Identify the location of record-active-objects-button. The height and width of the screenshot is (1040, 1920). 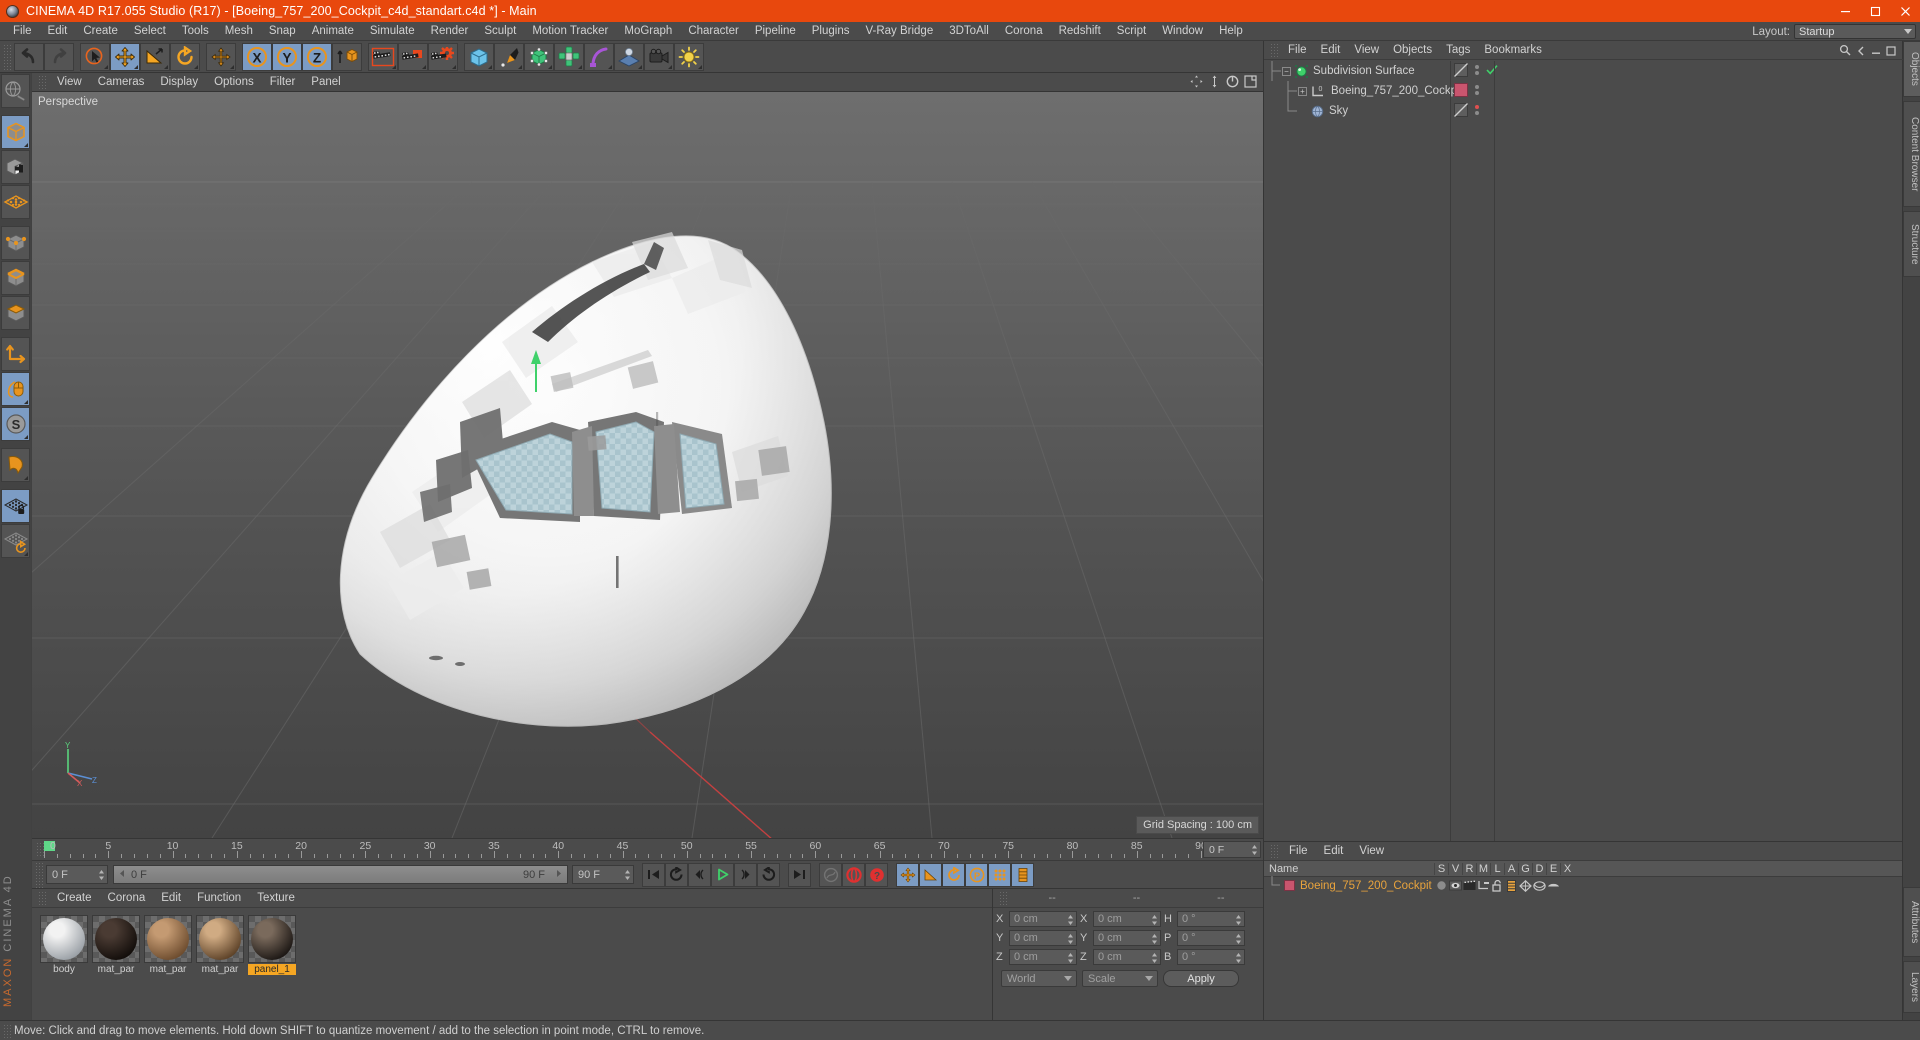
(853, 874).